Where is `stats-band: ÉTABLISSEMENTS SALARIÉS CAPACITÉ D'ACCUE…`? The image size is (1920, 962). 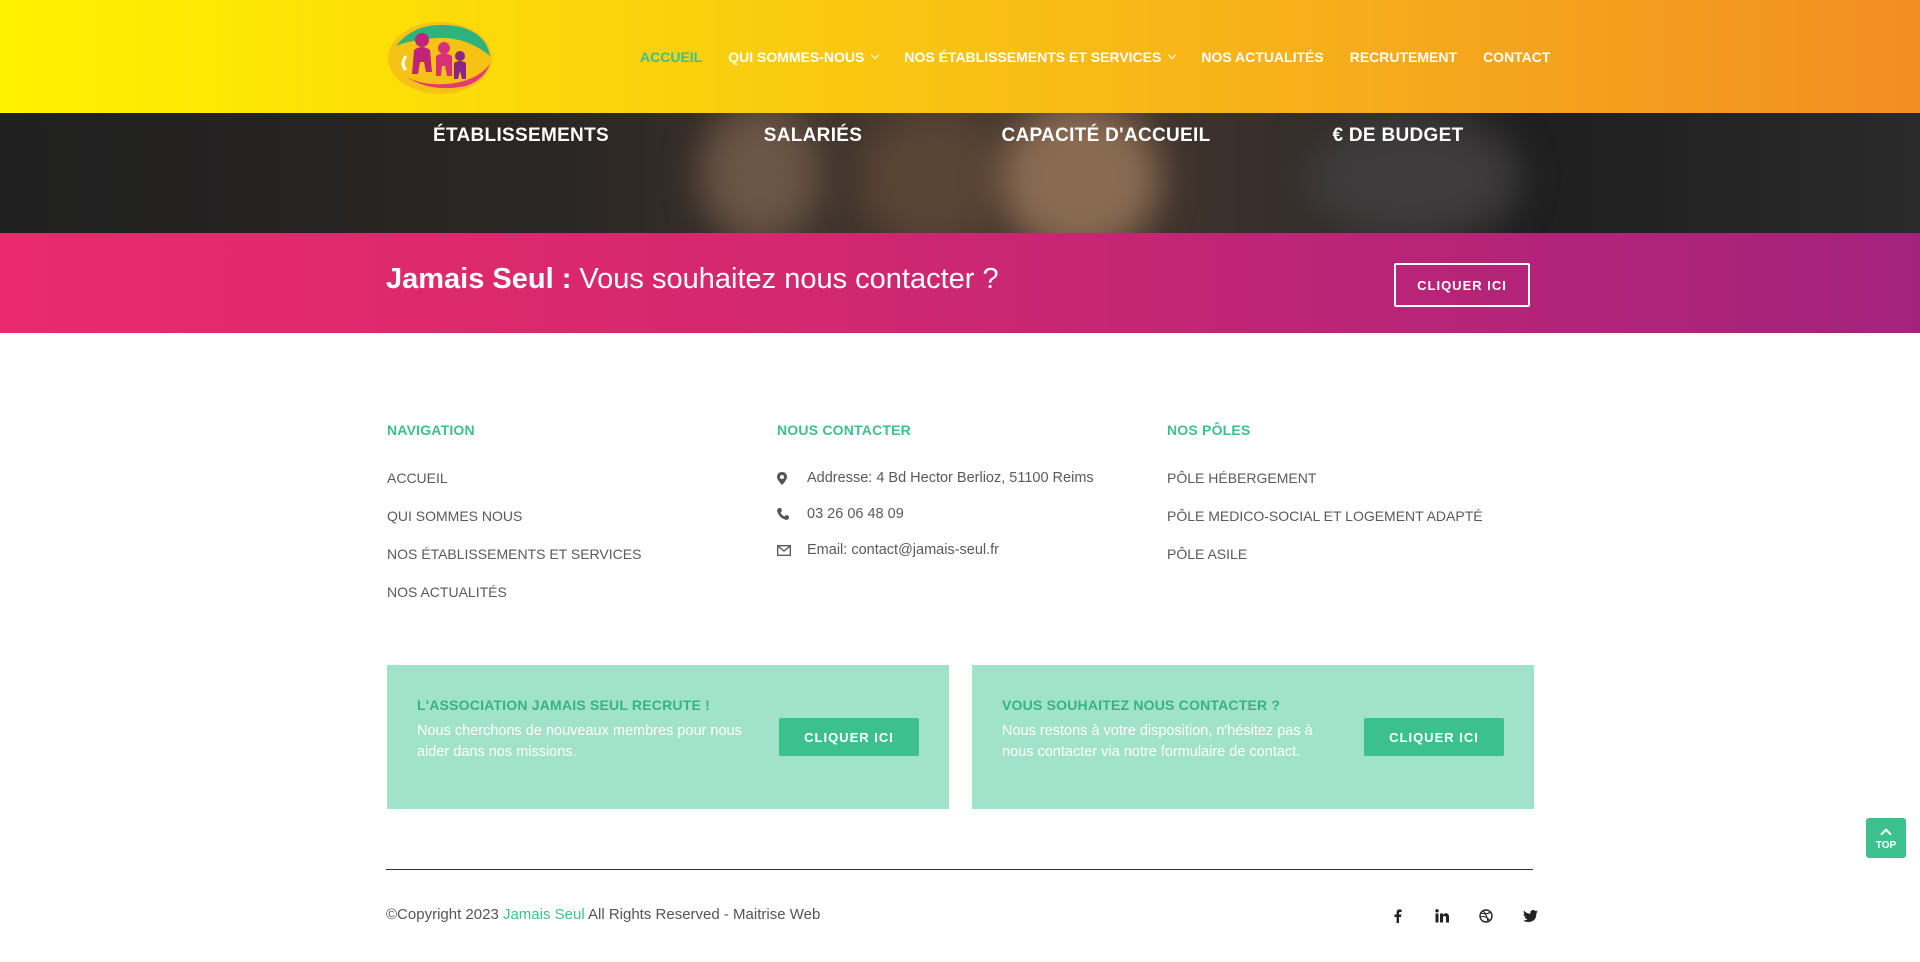
stats-band: ÉTABLISSEMENTS SALARIÉS CAPACITÉ D'ACCUE… is located at coordinates (960, 173).